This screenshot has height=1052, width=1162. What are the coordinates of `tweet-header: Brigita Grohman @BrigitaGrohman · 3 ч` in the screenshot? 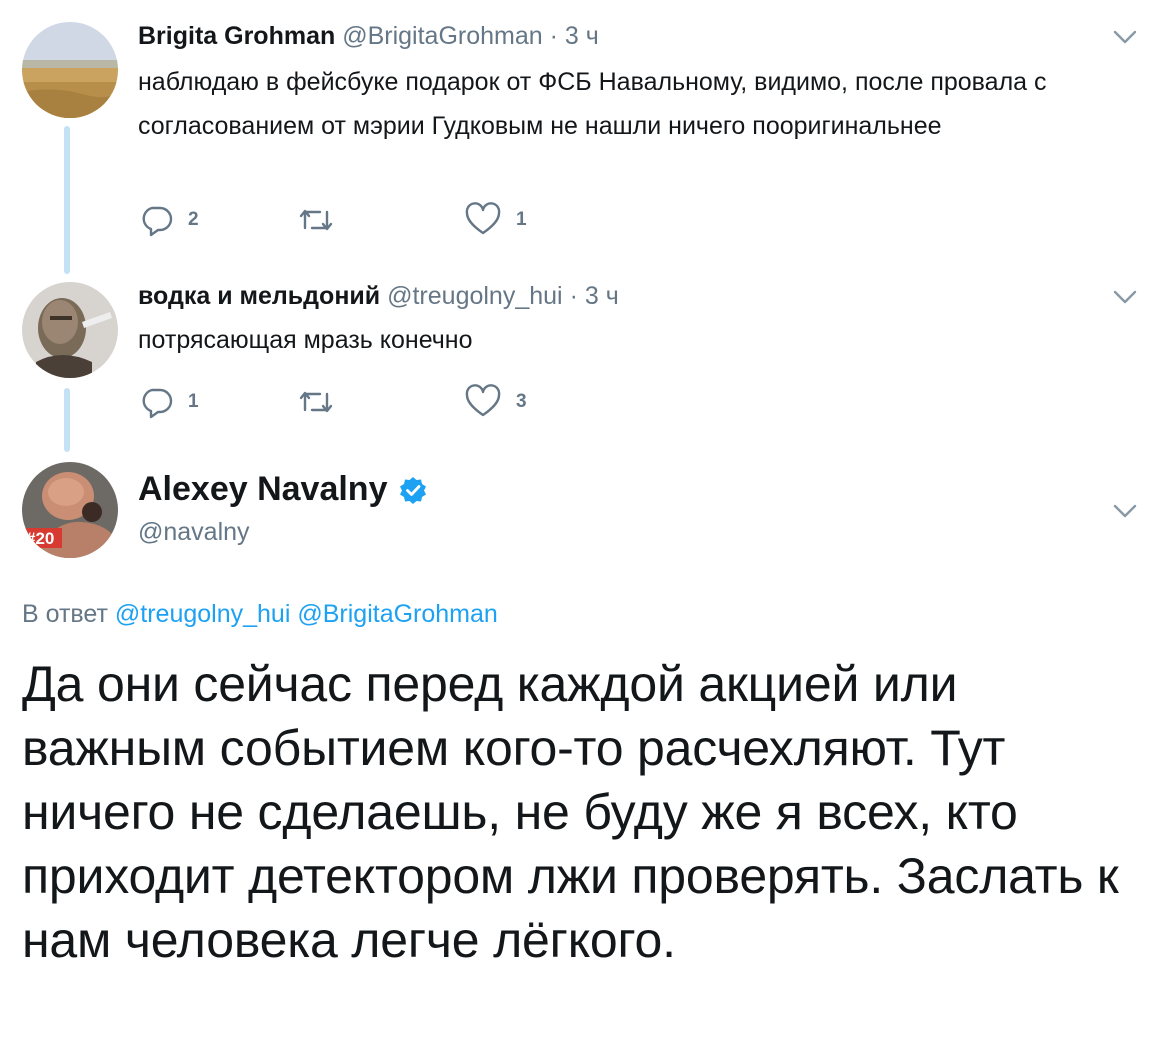 It's located at (368, 36).